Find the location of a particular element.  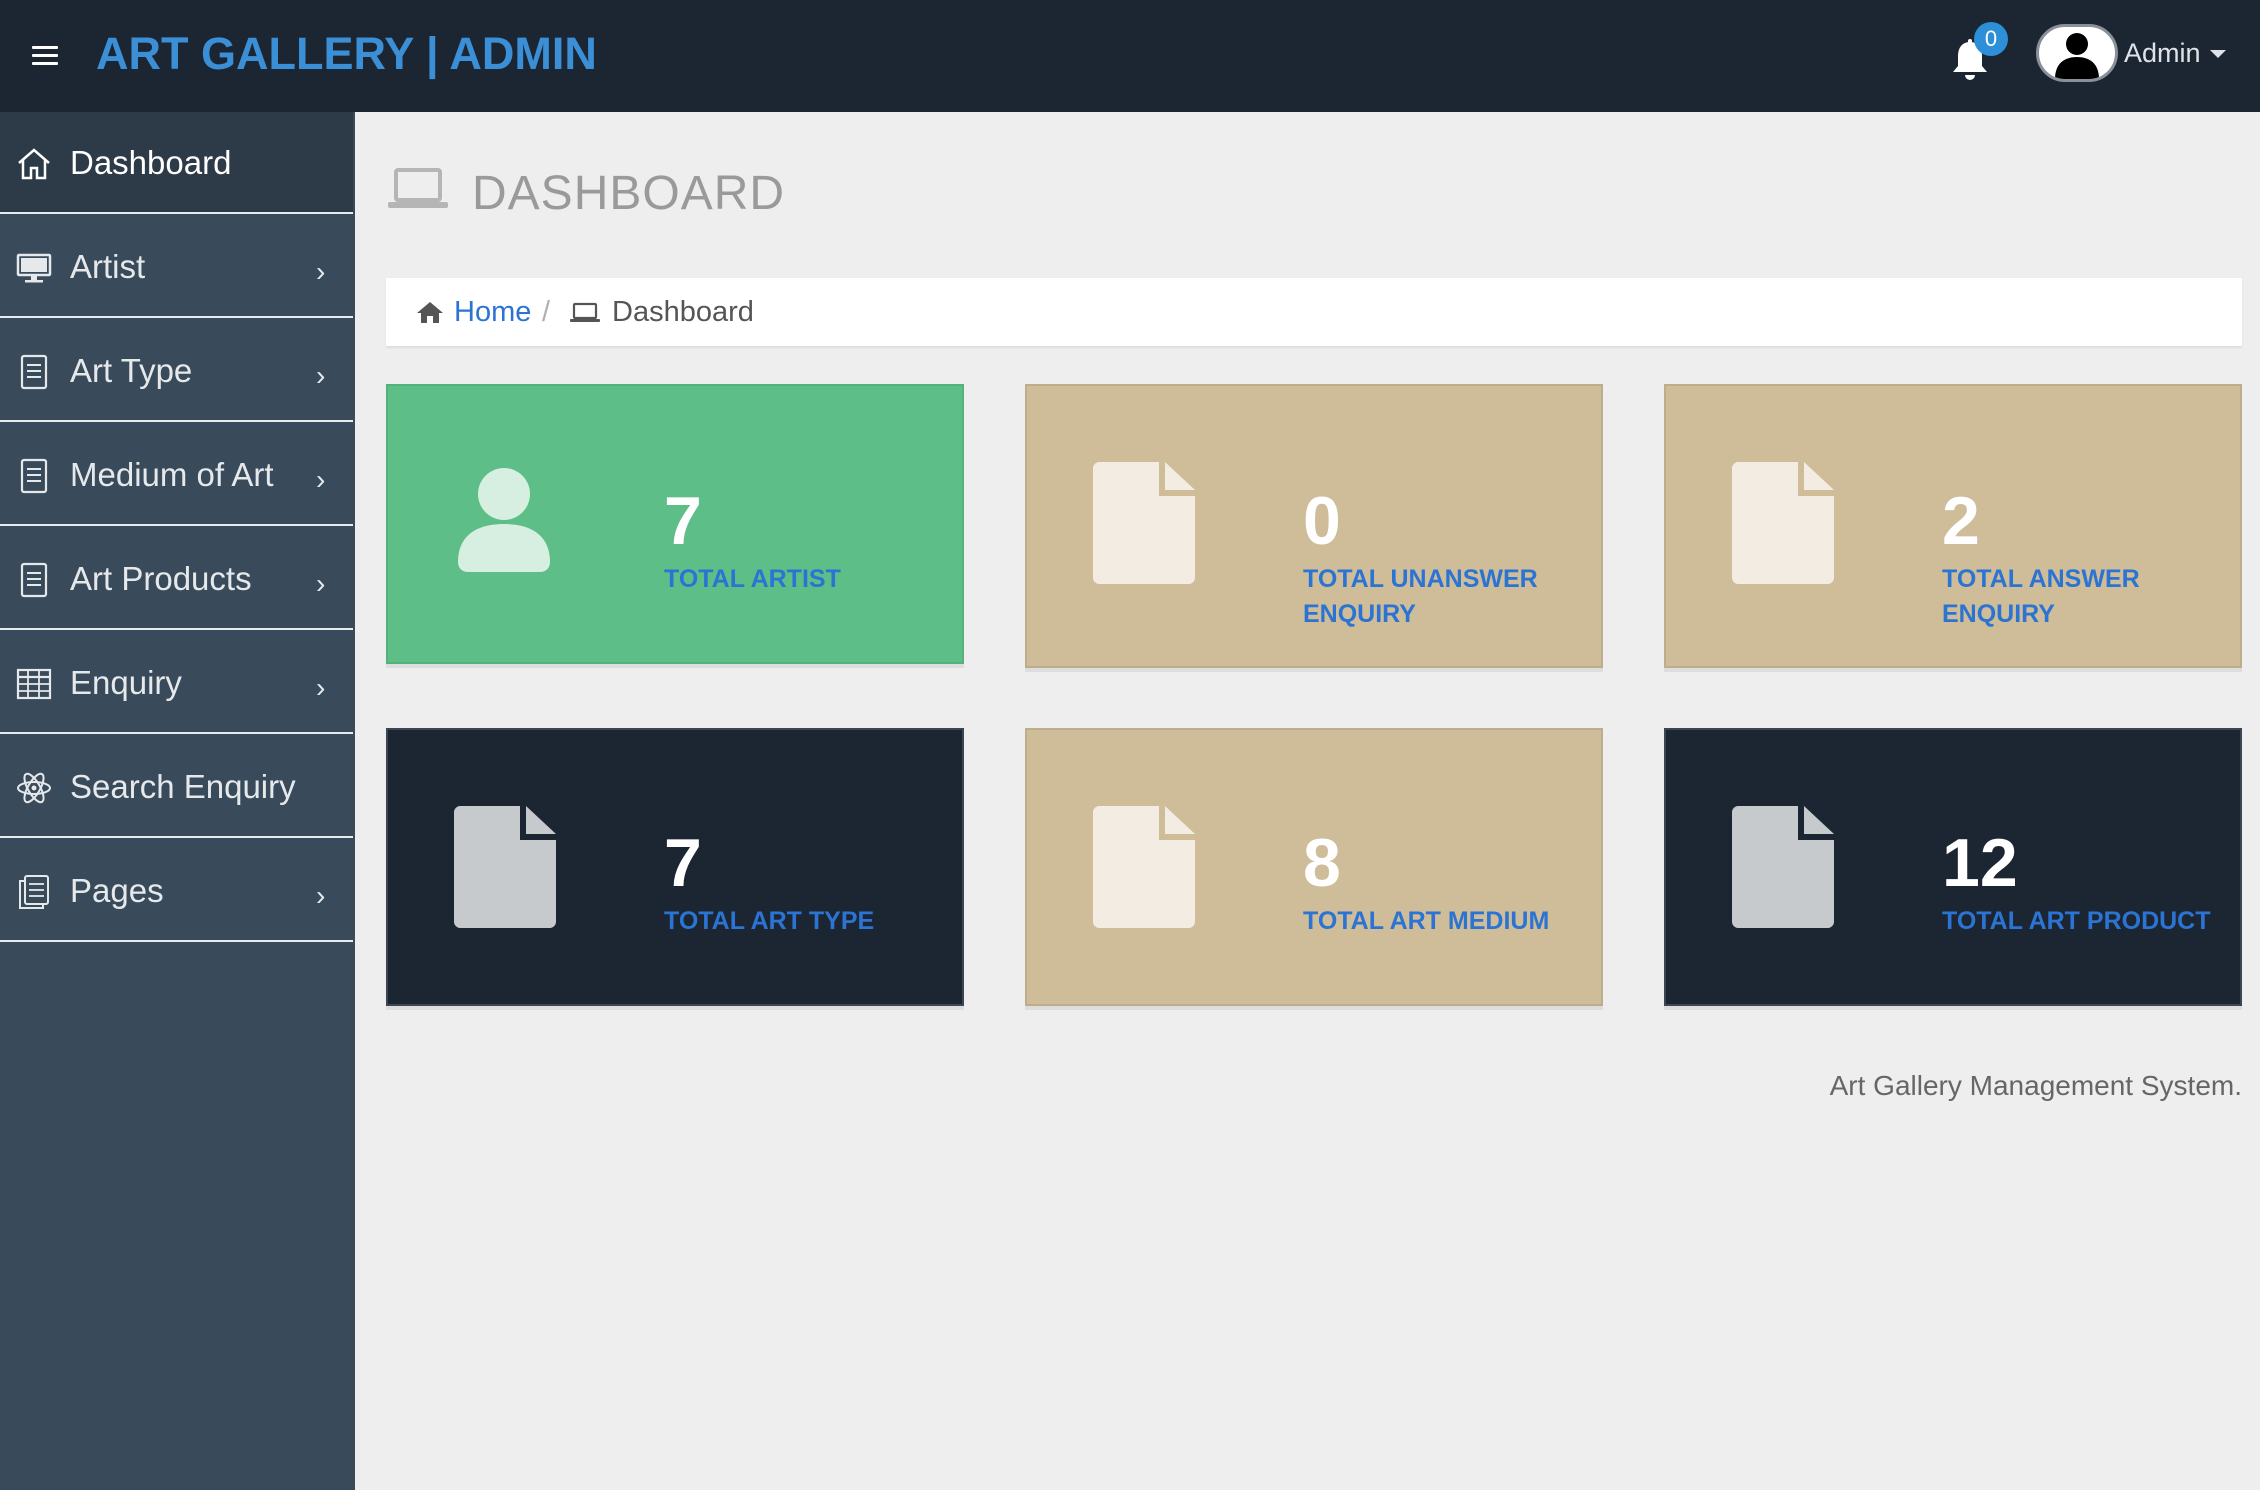

sidebar-item-label: Artist is located at coordinates (108, 266).